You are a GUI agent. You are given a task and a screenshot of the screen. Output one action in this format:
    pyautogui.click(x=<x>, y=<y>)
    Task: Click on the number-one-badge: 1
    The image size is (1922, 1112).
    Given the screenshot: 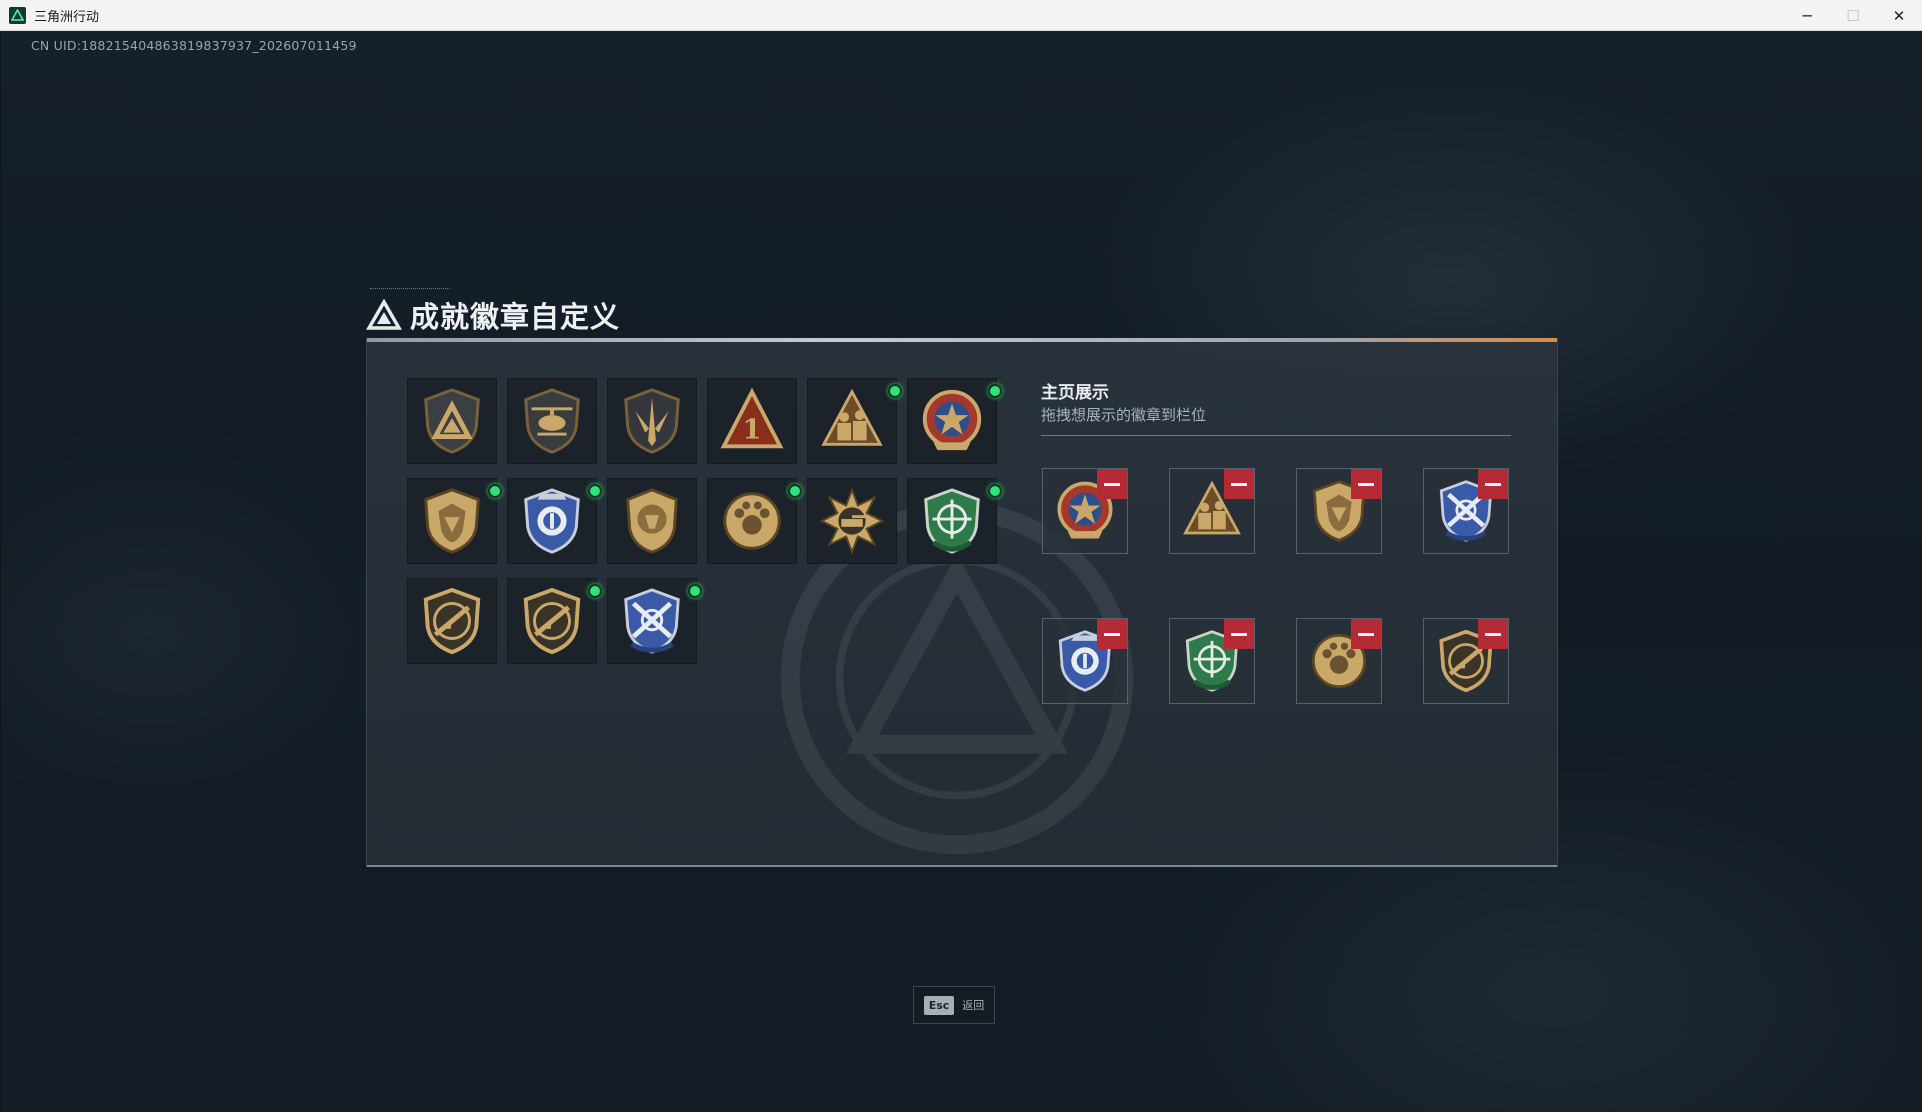 What is the action you would take?
    pyautogui.click(x=752, y=421)
    